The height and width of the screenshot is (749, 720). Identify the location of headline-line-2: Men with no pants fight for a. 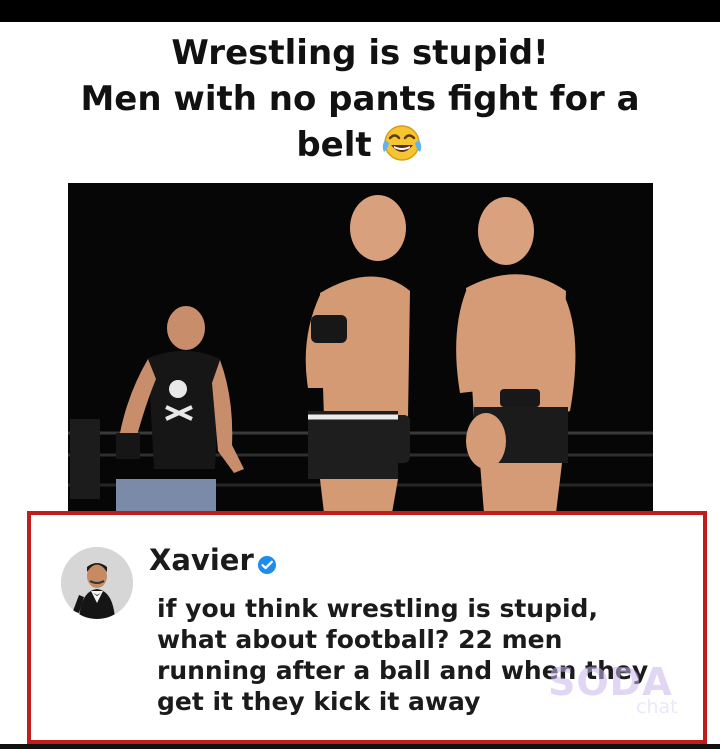
(360, 99).